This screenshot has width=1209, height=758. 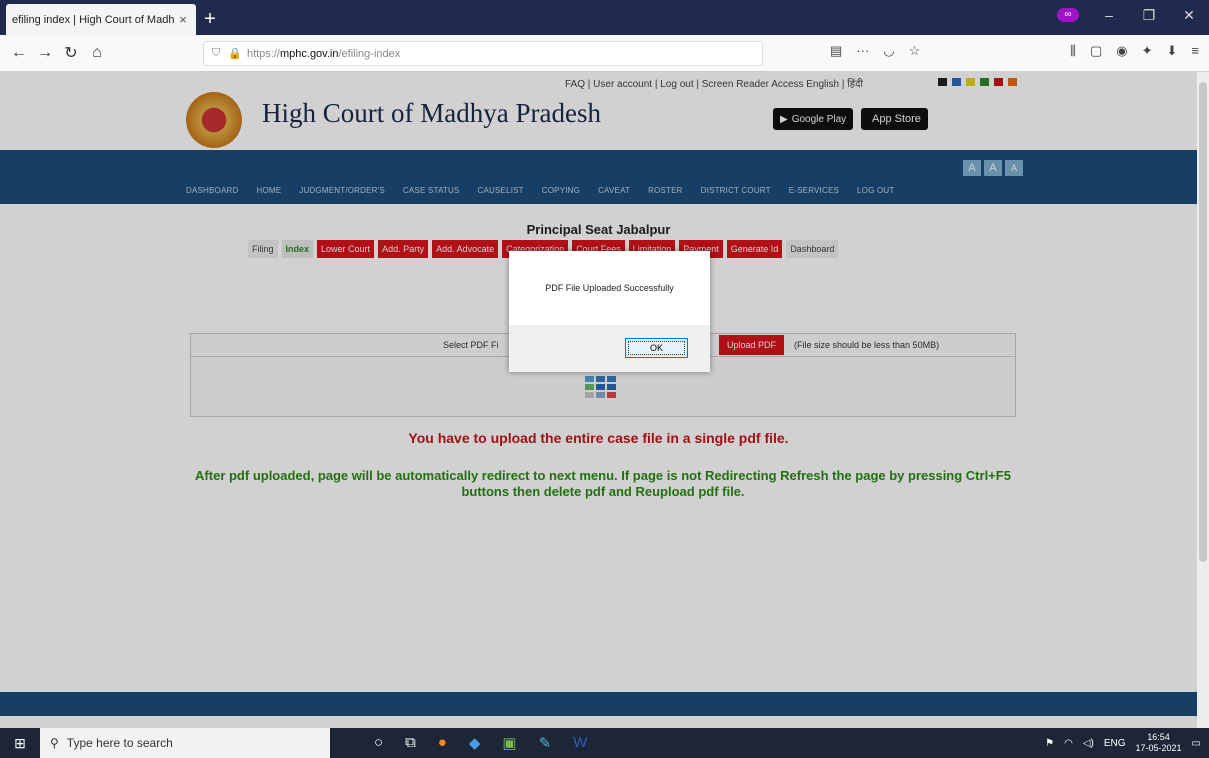 I want to click on minimize-icon: –, so click(x=1109, y=15).